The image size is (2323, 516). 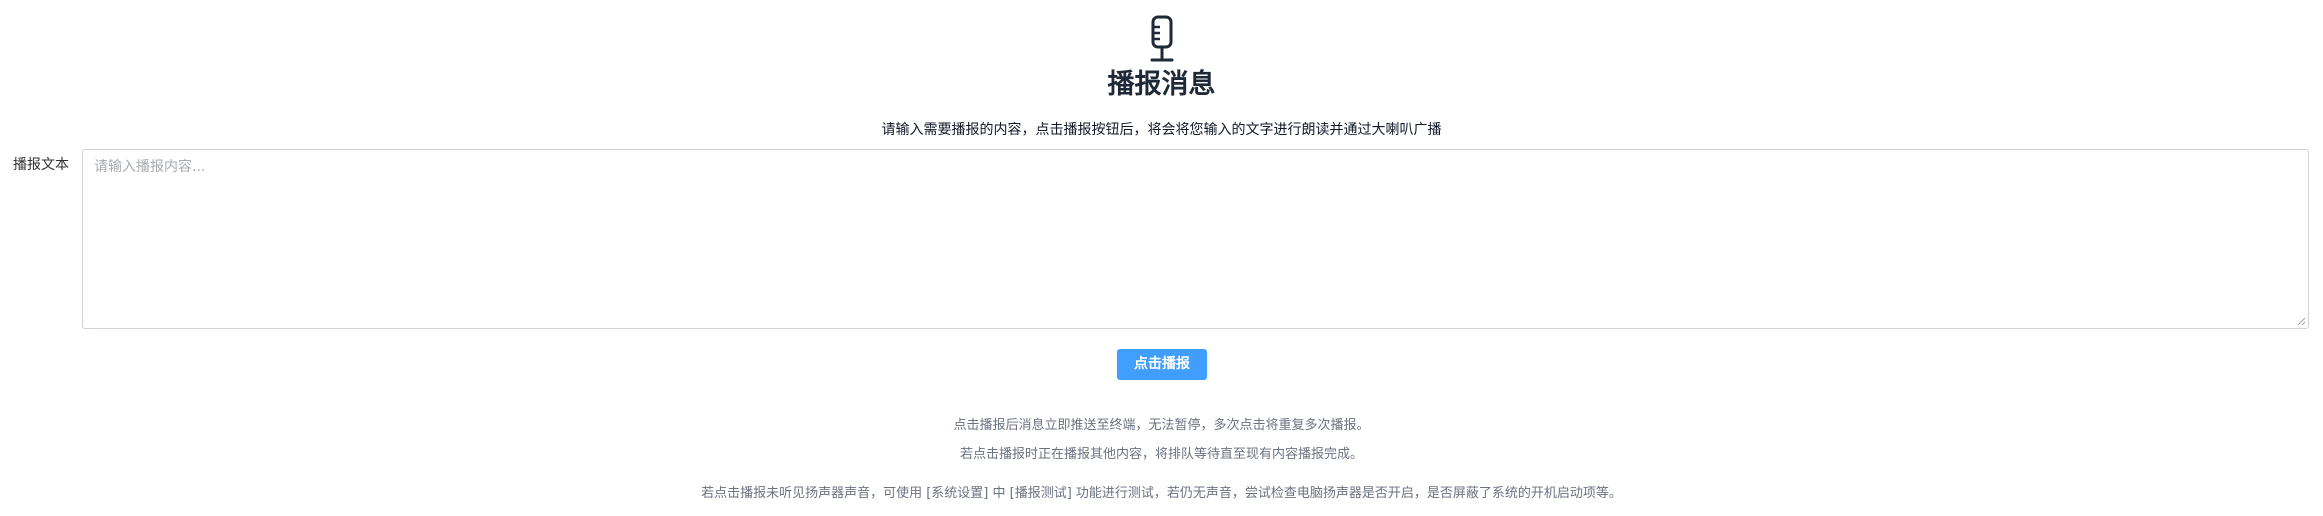 I want to click on note-queue: 若点击播报时正在播报其他内容，将排队等待直至现有内容播报完成。, so click(x=1161, y=454).